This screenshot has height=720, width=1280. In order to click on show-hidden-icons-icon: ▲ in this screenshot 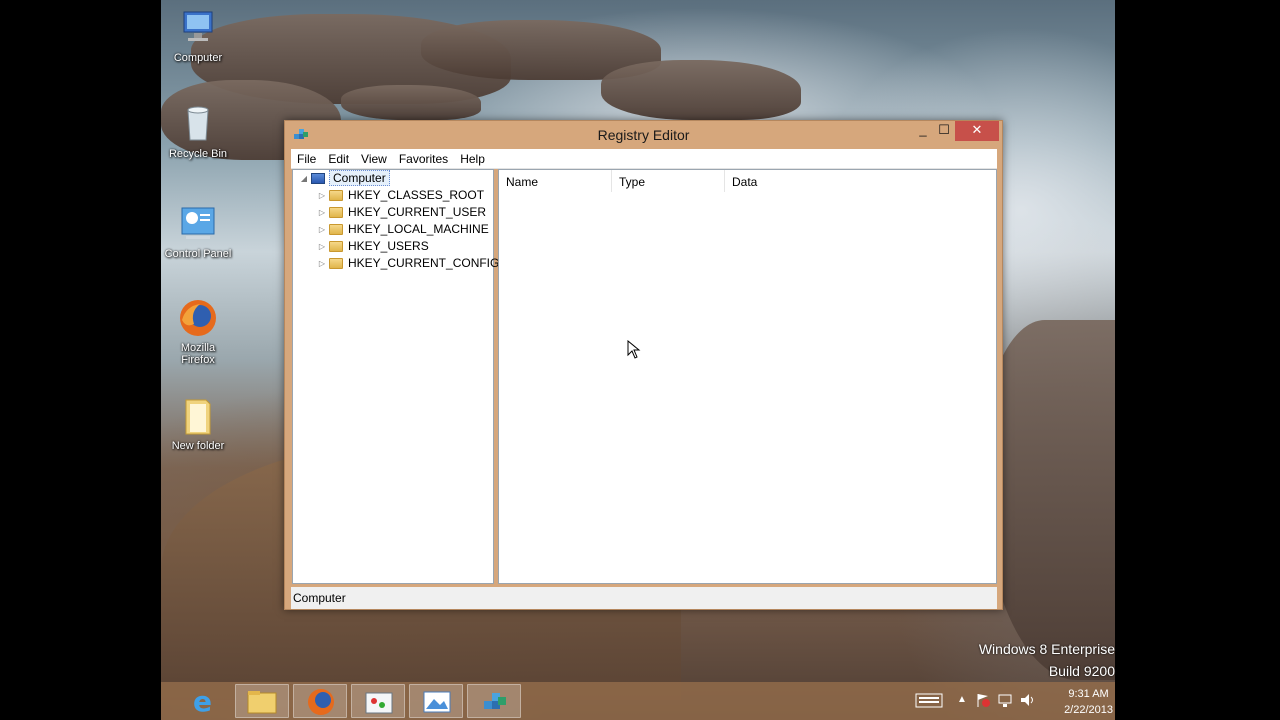, I will do `click(962, 699)`.